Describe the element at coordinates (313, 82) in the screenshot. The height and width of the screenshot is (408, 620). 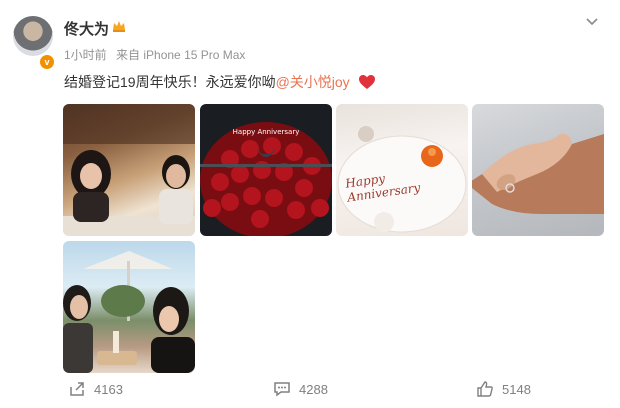
I see `mention-link: @关小悦joy` at that location.